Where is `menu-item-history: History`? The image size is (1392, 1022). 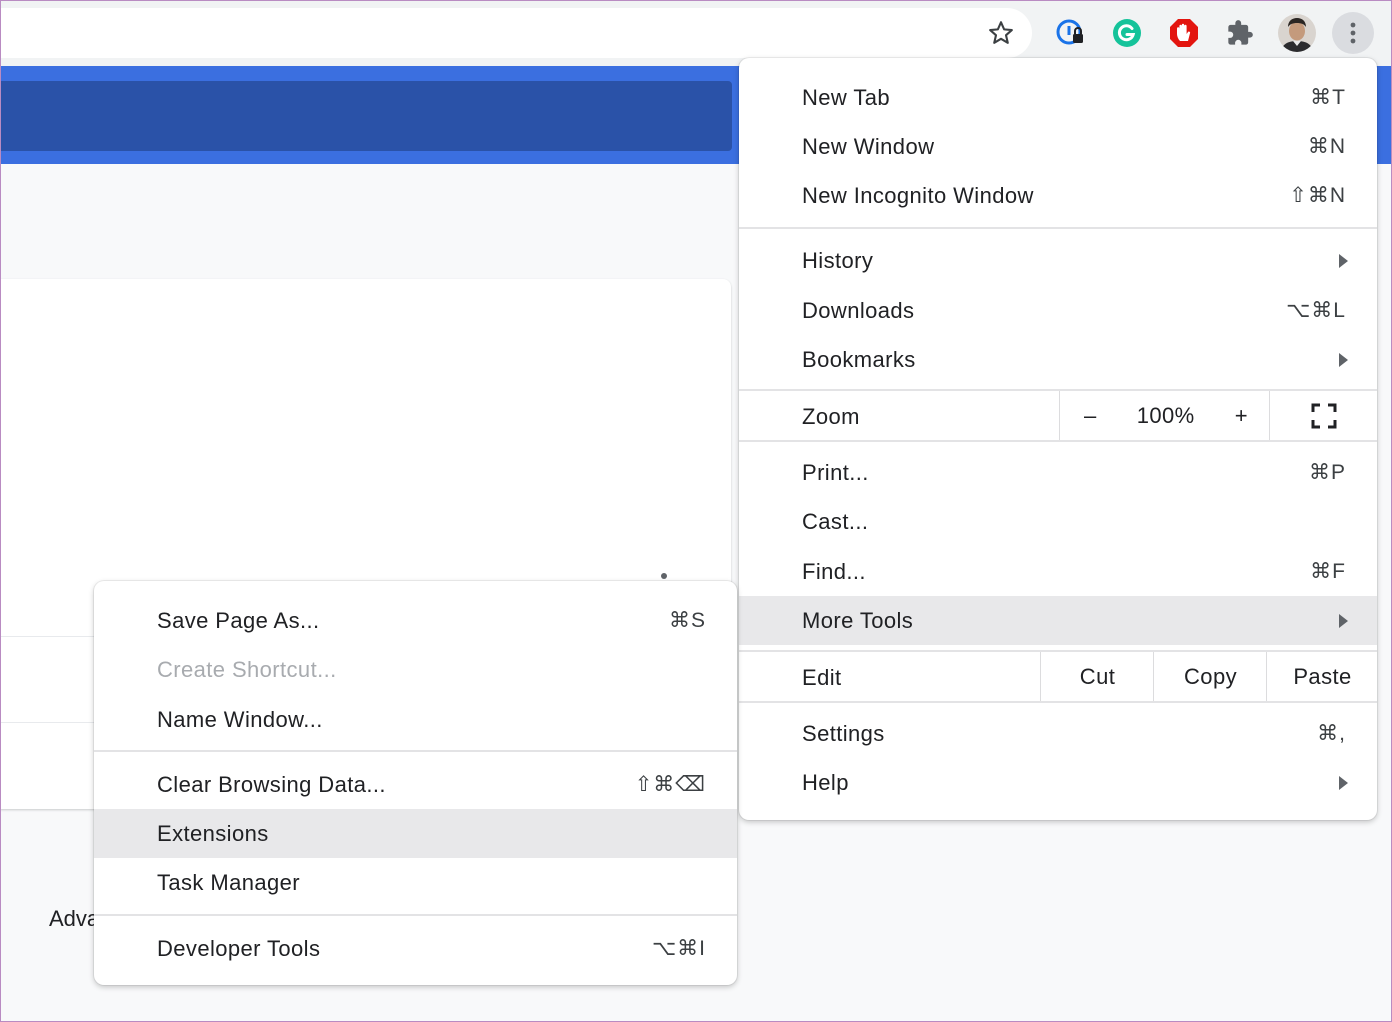 menu-item-history: History is located at coordinates (1058, 260).